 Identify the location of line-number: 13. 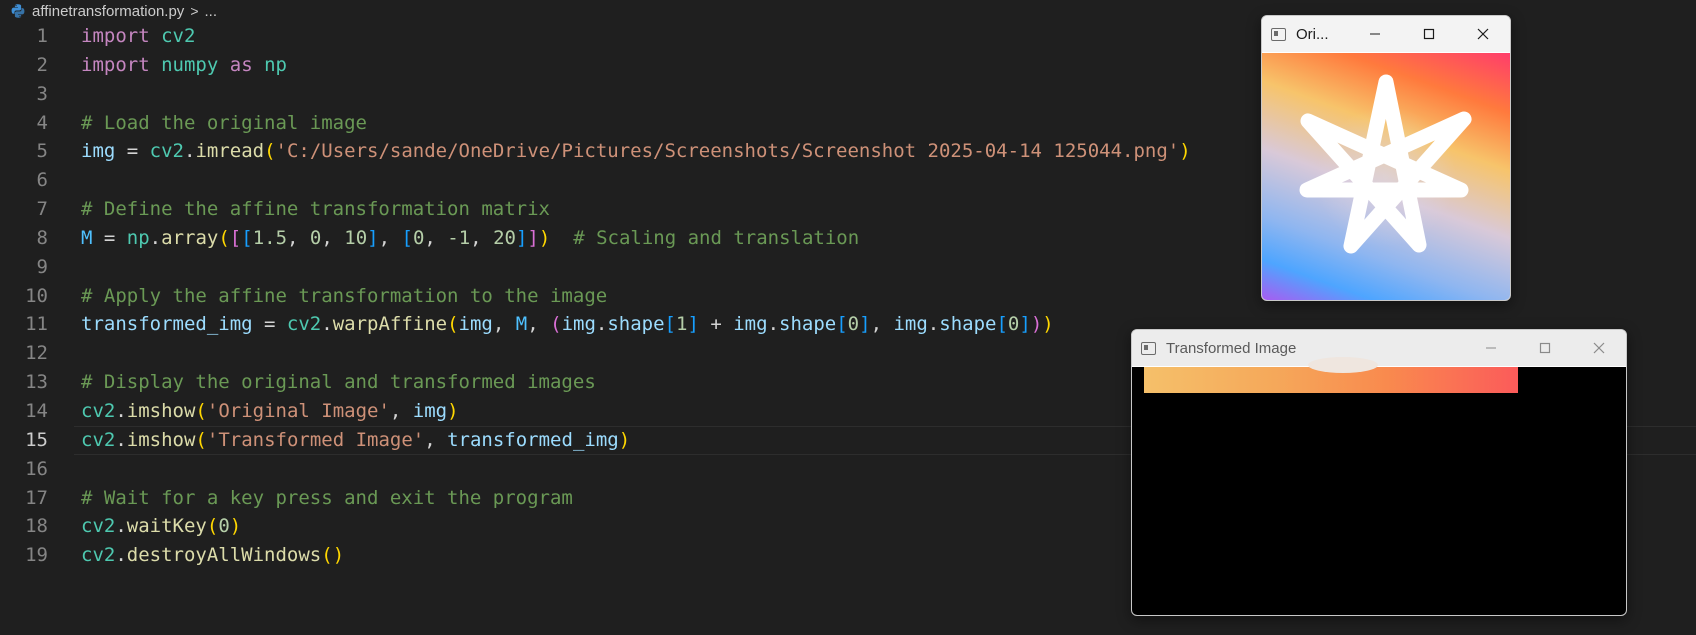
(36, 382).